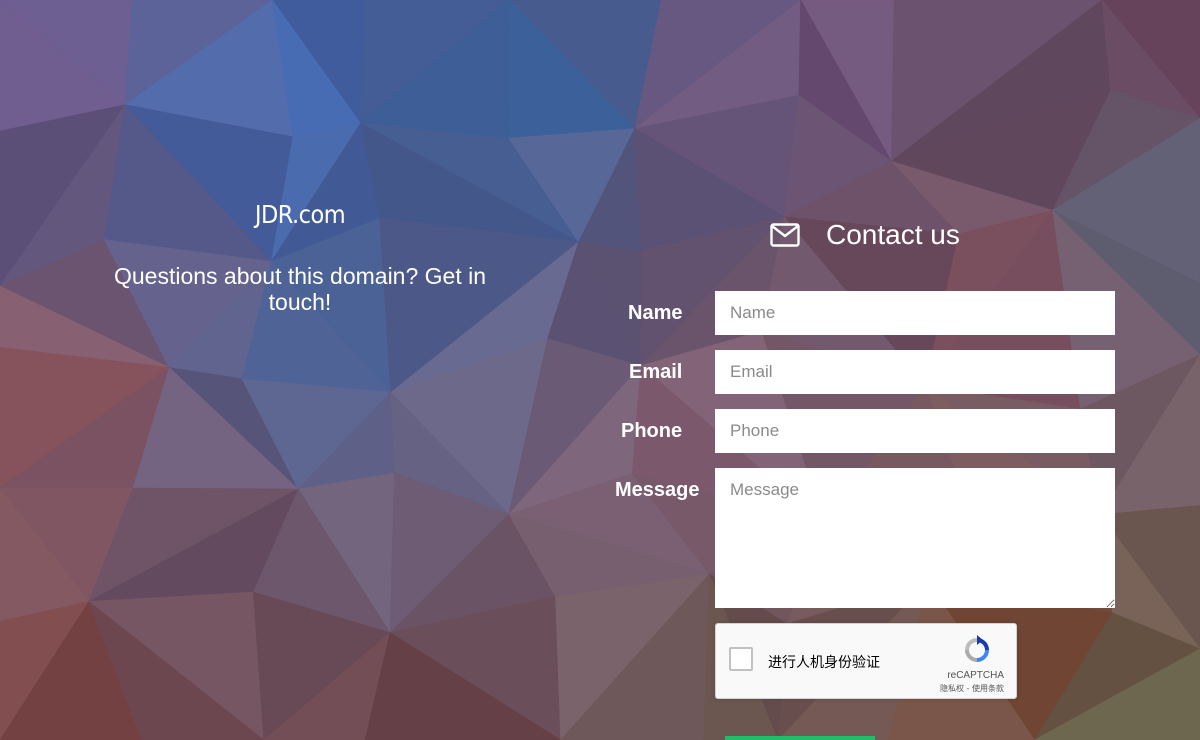 Image resolution: width=1200 pixels, height=740 pixels. Describe the element at coordinates (975, 675) in the screenshot. I see `recaptcha-brand: reCAPTCHA` at that location.